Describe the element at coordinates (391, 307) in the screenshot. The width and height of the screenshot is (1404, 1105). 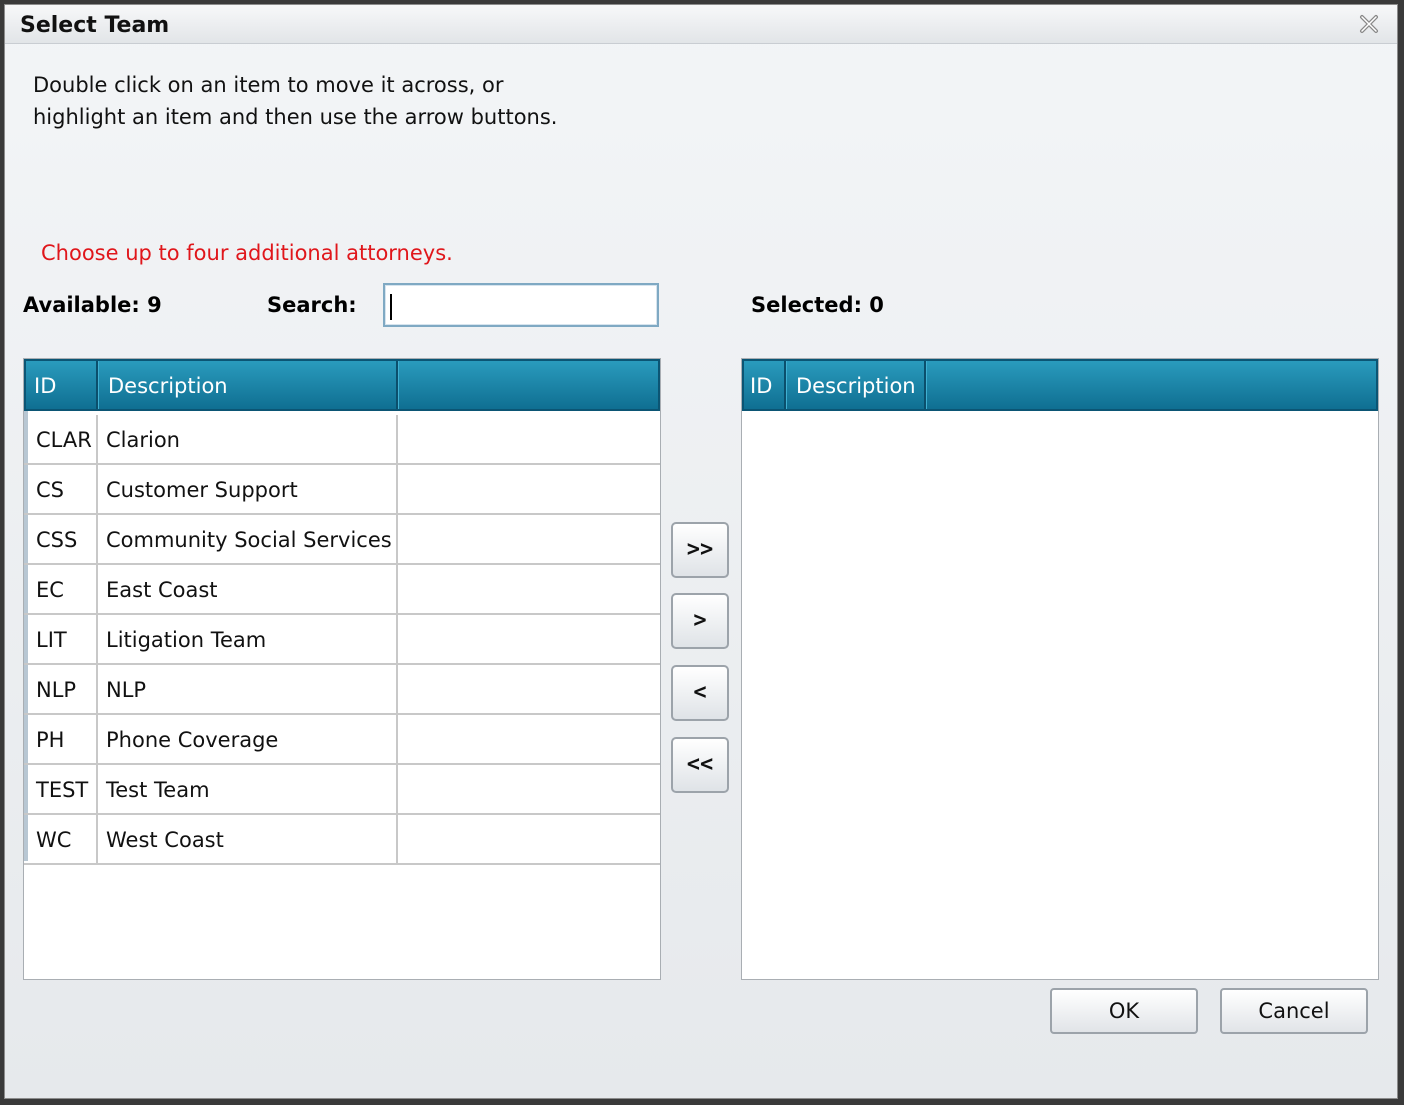
I see `text-caret` at that location.